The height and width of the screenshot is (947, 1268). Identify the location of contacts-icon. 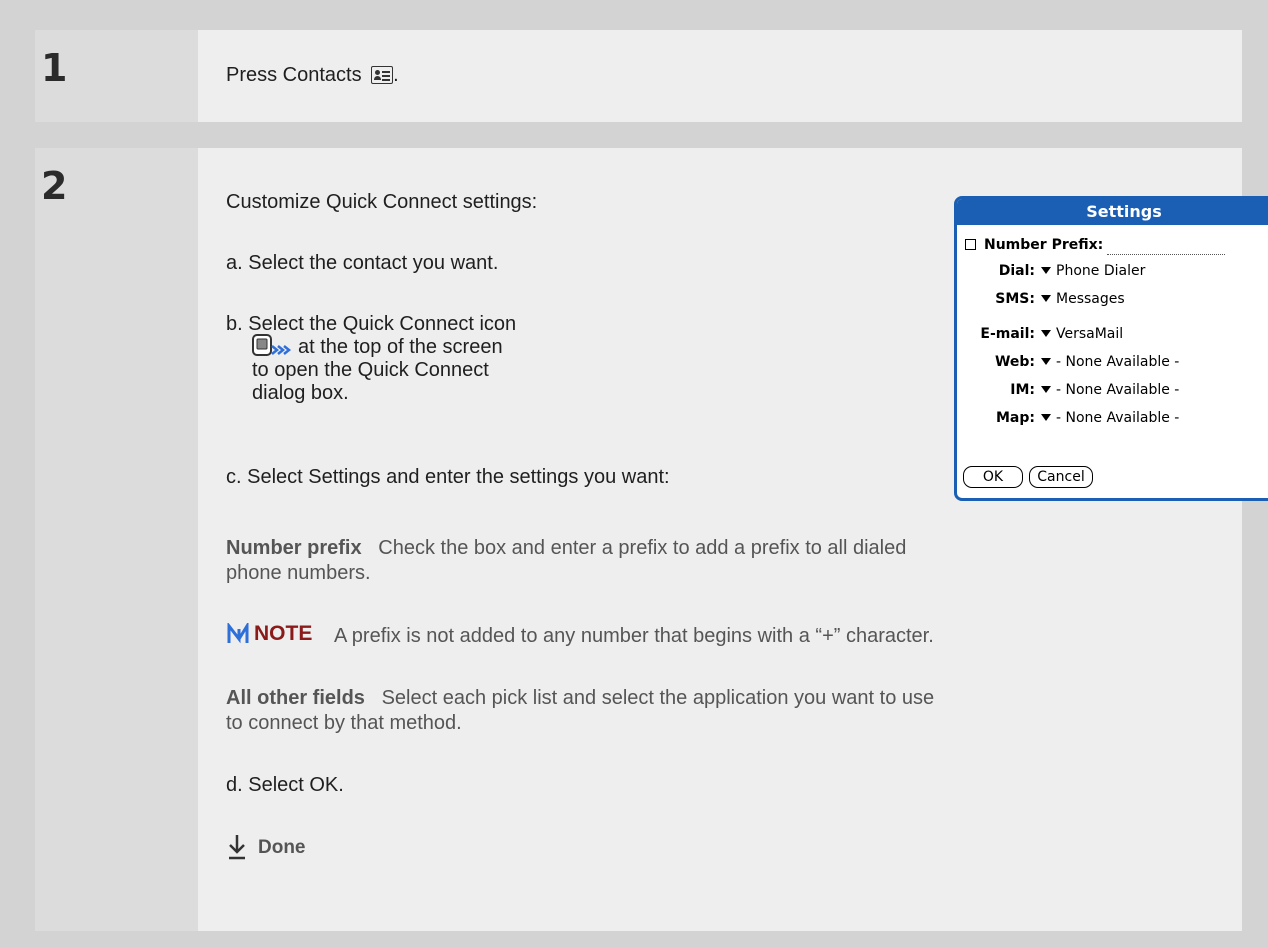
(382, 75).